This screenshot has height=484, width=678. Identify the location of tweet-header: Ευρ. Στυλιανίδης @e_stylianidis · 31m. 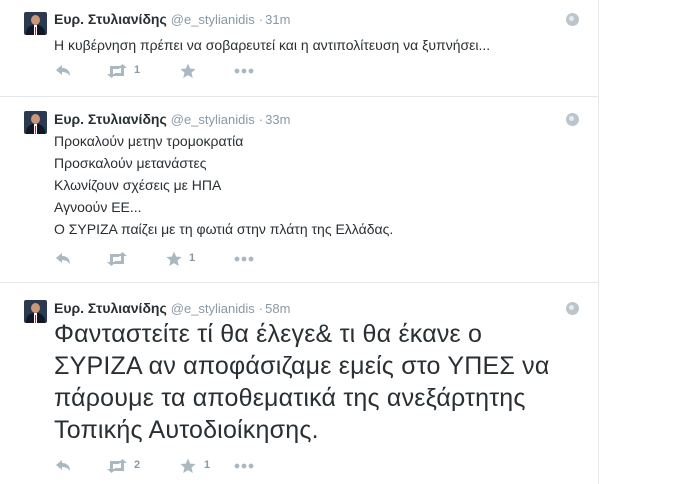
(172, 19).